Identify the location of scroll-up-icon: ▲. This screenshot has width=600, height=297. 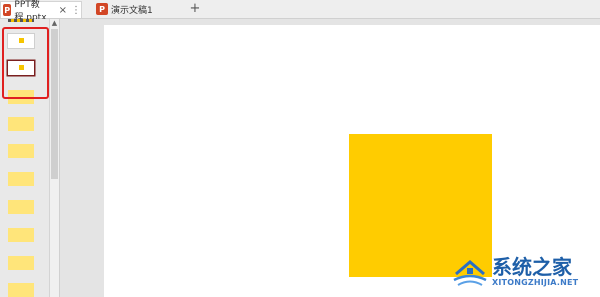
(54, 23).